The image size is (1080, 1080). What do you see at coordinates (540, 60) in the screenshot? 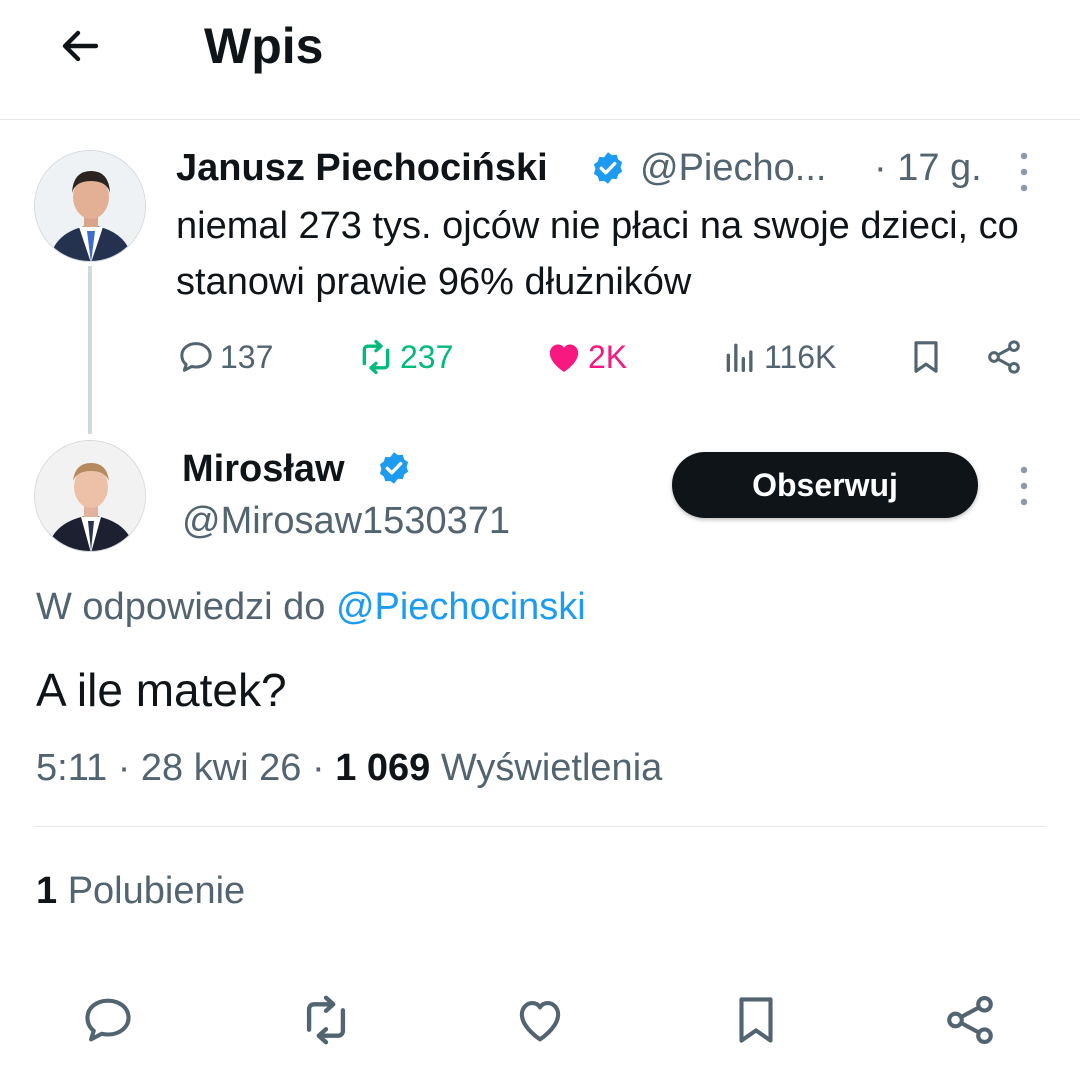
I see `top-bar: Wpis` at bounding box center [540, 60].